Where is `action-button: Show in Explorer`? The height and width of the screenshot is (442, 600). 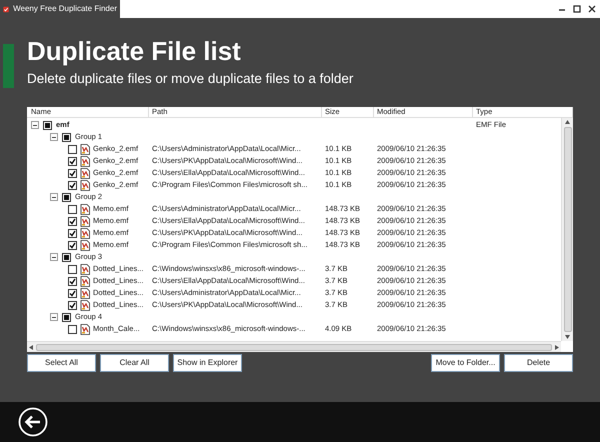
action-button: Show in Explorer is located at coordinates (207, 363).